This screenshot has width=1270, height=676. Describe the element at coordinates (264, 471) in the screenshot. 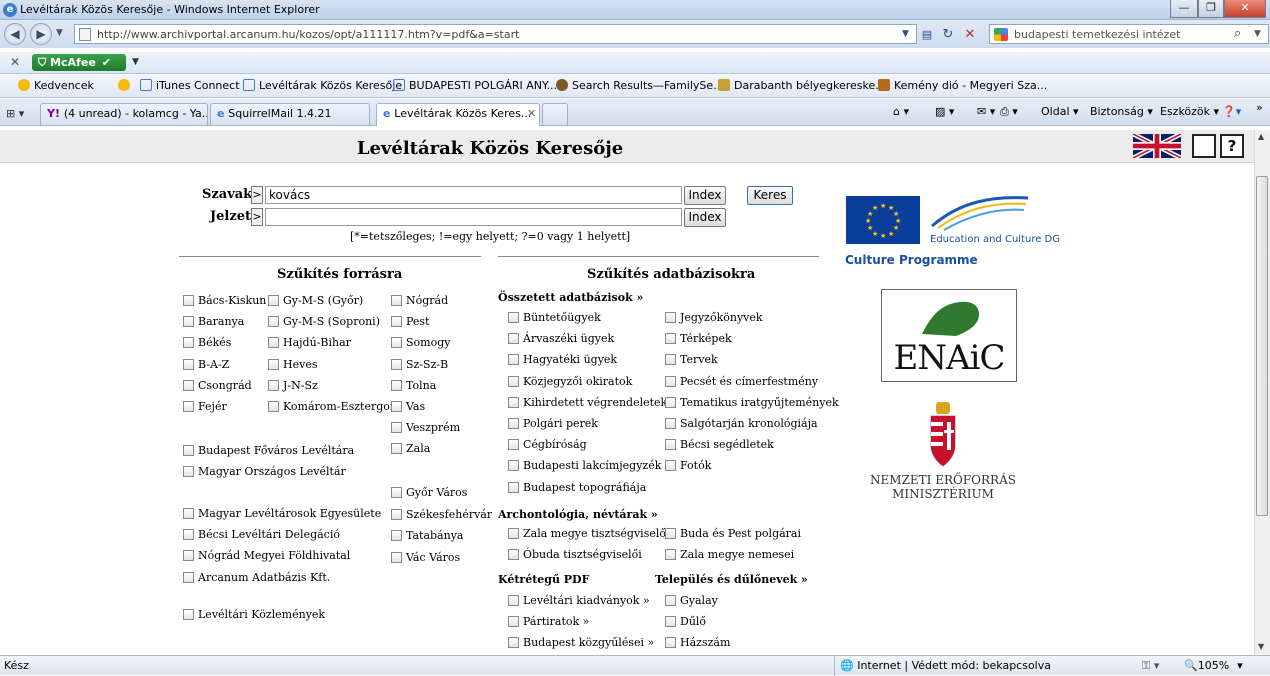

I see `checkbox-forras-lev-1: Magyar Országos Levéltár` at that location.